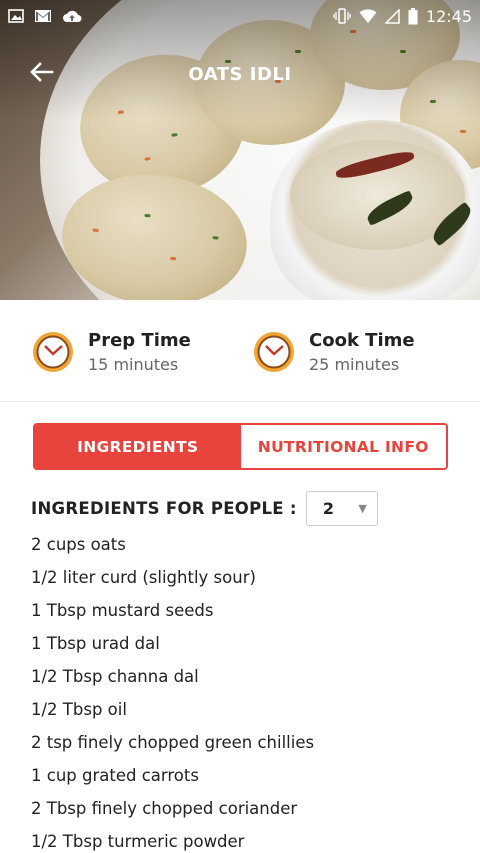 This screenshot has width=480, height=853. I want to click on ingredient-item: 1 cup grated carrots, so click(115, 775).